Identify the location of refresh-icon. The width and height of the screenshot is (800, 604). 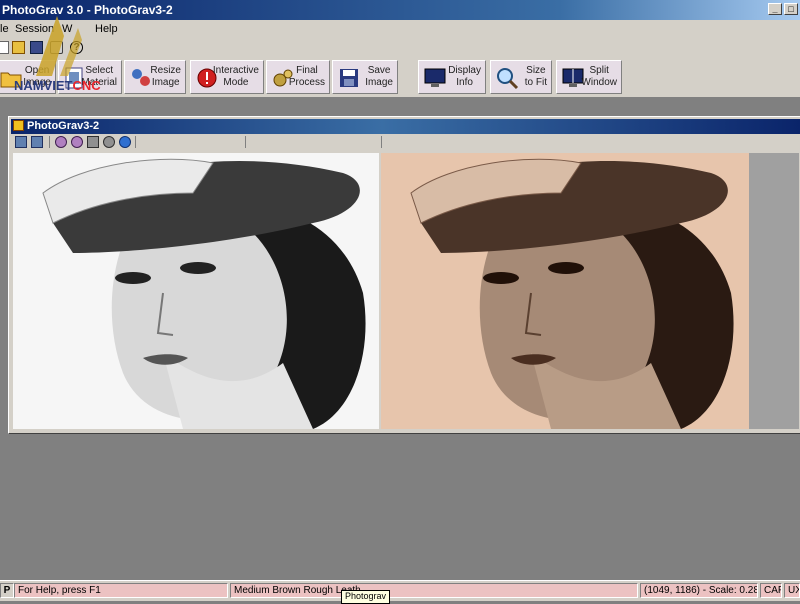
(125, 142).